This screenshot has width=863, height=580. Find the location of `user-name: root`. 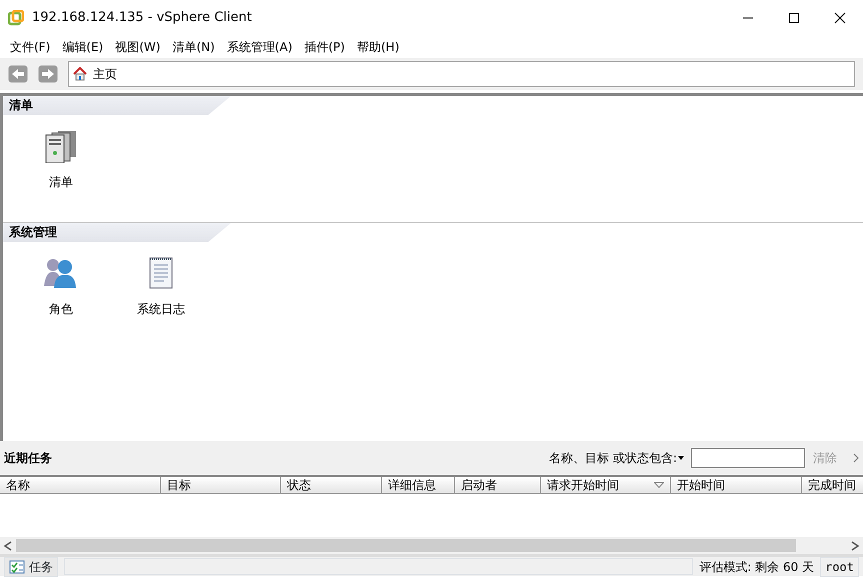

user-name: root is located at coordinates (839, 566).